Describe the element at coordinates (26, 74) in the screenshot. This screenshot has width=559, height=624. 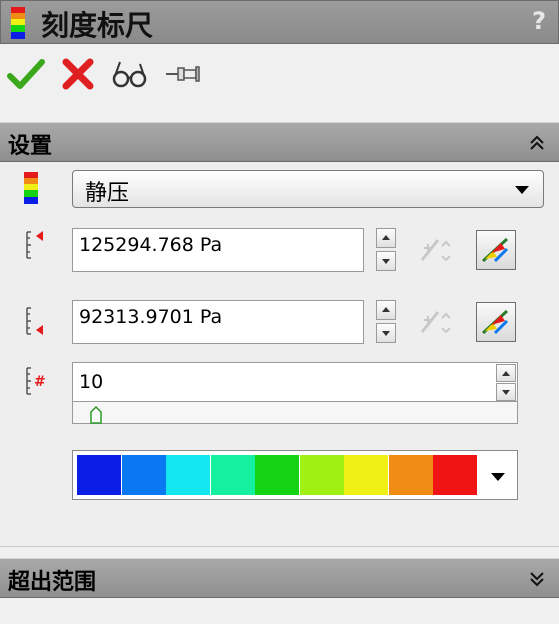
I see `ok-check-icon` at that location.